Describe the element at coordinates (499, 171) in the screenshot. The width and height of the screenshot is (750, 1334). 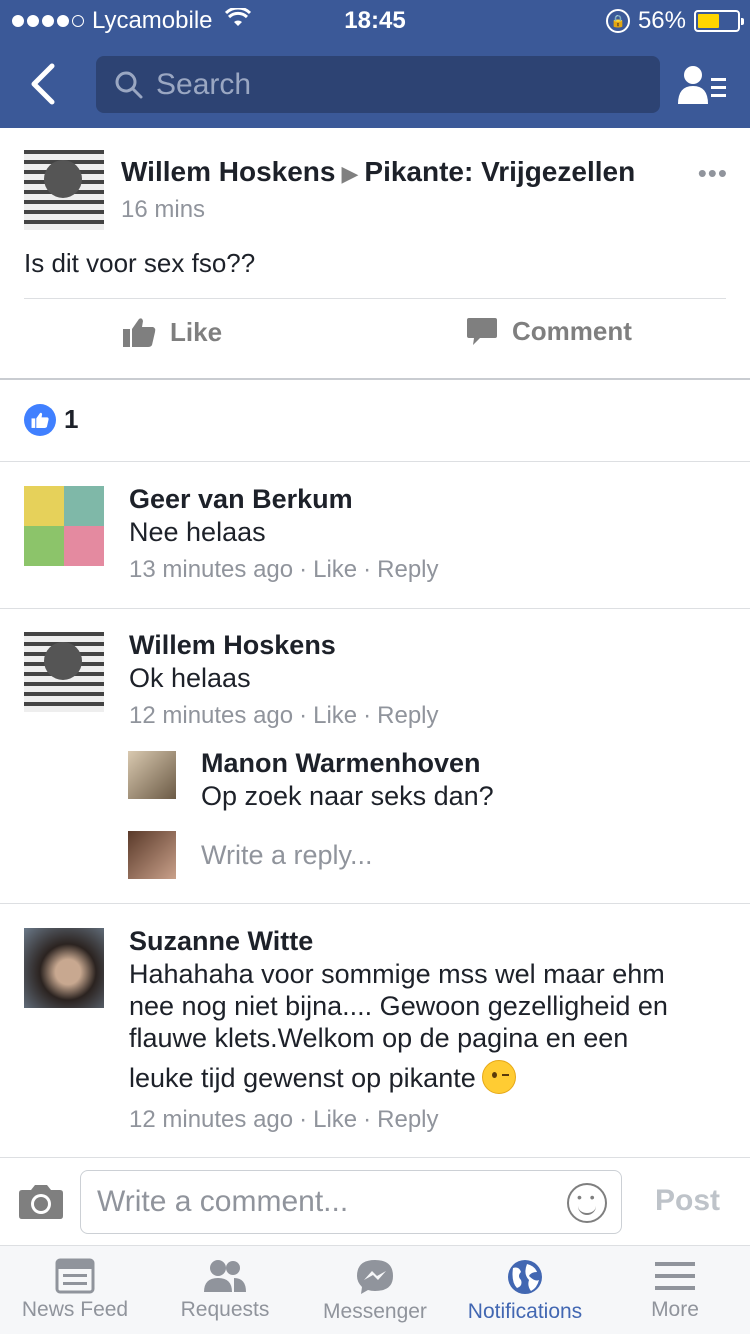
I see `group-name: Pikante: Vrijgezellen` at that location.